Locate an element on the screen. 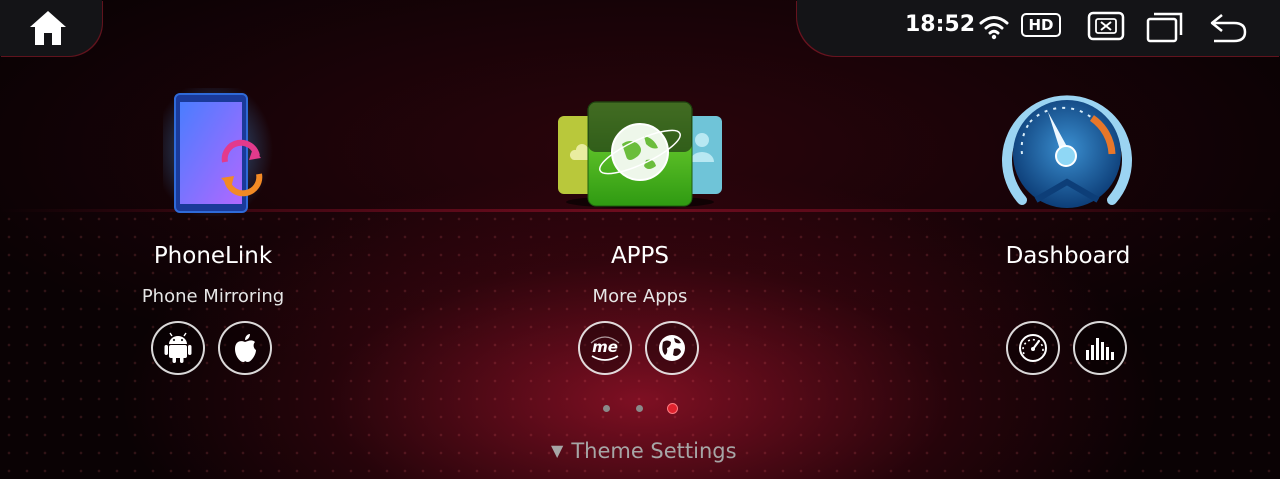 The image size is (1280, 479). me-icon: me is located at coordinates (605, 348).